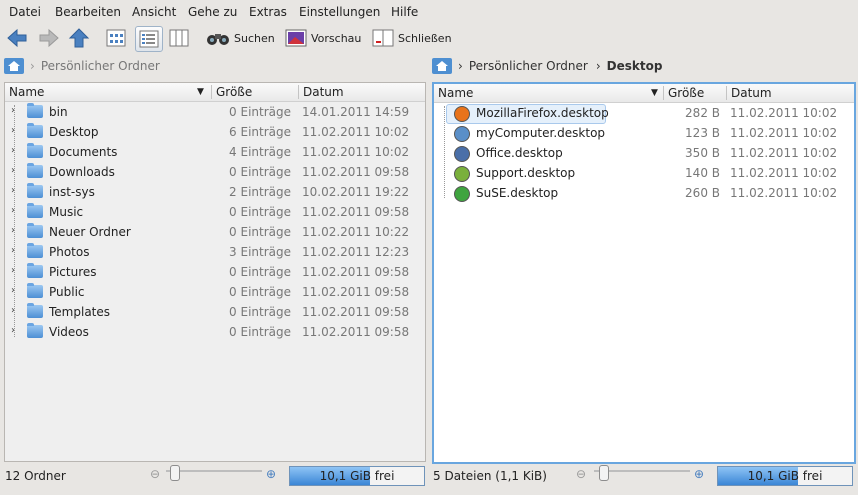  I want to click on right-breadcrumb: › Persönlicher Ordner › Desktop, so click(642, 66).